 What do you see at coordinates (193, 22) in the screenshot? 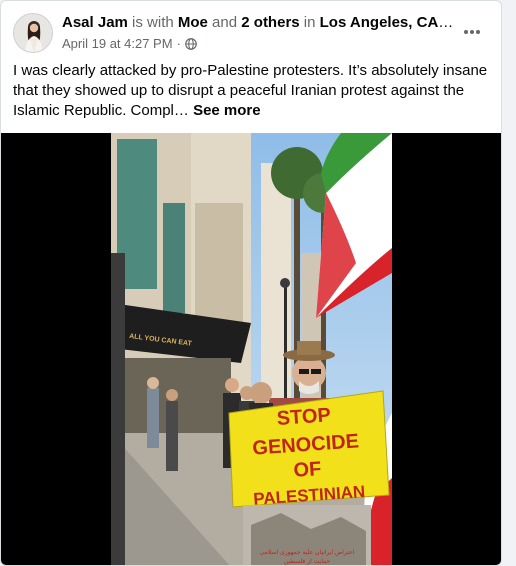
I see `tagged-user: Moe` at bounding box center [193, 22].